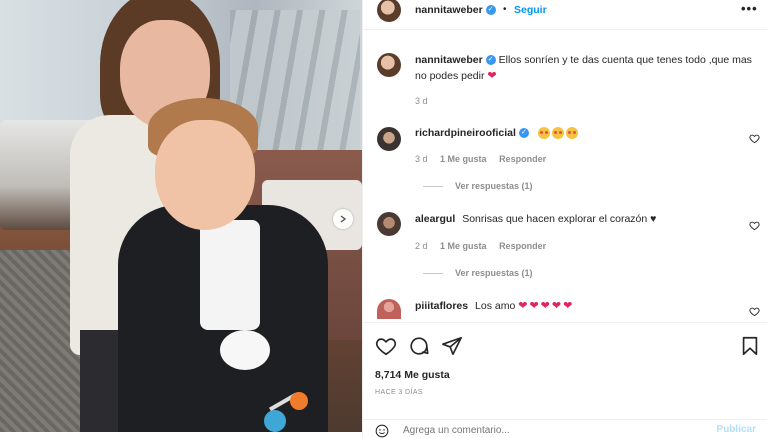 This screenshot has width=767, height=438. I want to click on comment-item: richardpineirooficial ✓, so click(497, 133).